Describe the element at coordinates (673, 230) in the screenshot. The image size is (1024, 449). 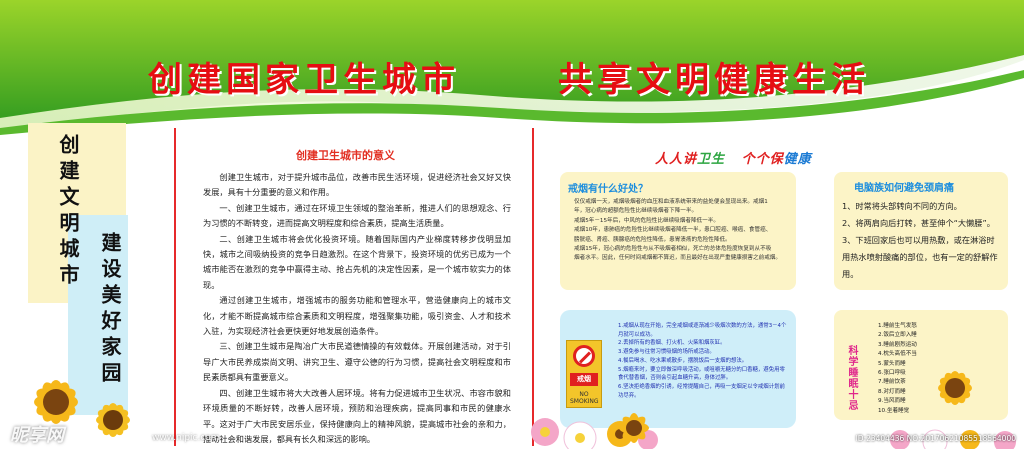
I see `text-line: 戒烟10年，患肺癌的危险性比继续吸烟者降低一半，患口腔癌、喉癌、食管癌、` at that location.